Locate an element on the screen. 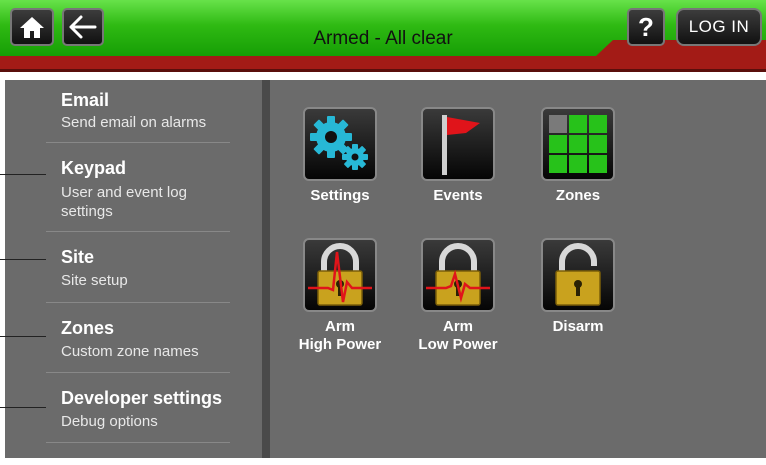  settings-tile: Settings is located at coordinates (340, 156).